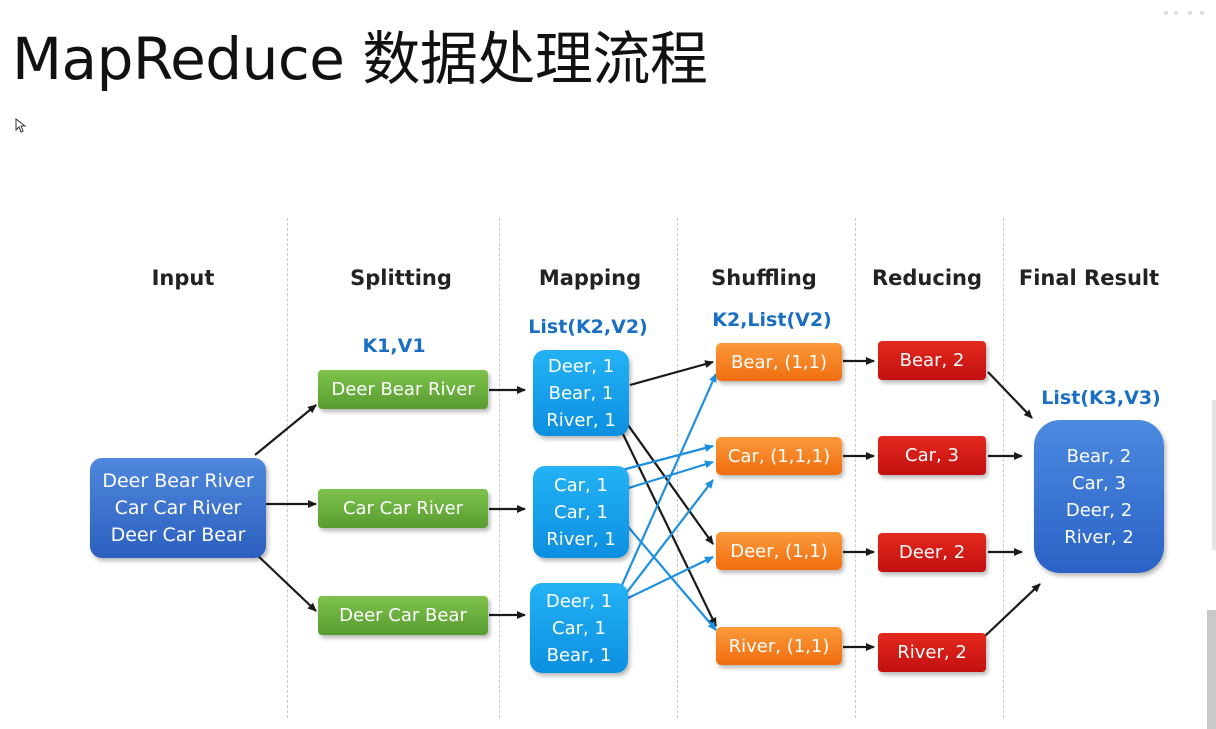 The image size is (1216, 729). Describe the element at coordinates (1010, 395) in the screenshot. I see `arrow-reduce1-final` at that location.